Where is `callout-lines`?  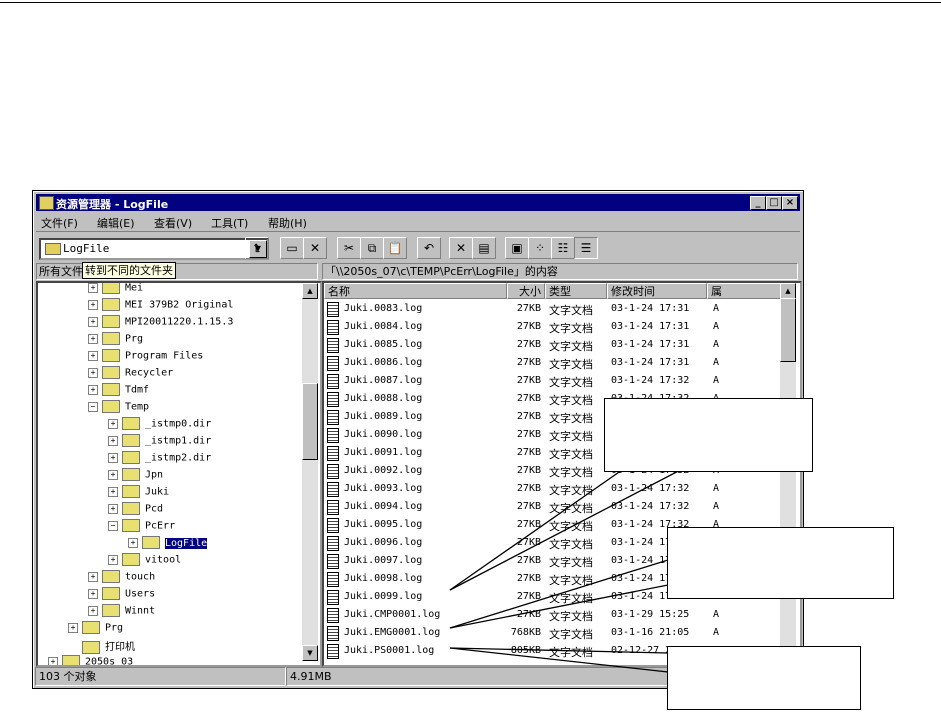 callout-lines is located at coordinates (570, 568).